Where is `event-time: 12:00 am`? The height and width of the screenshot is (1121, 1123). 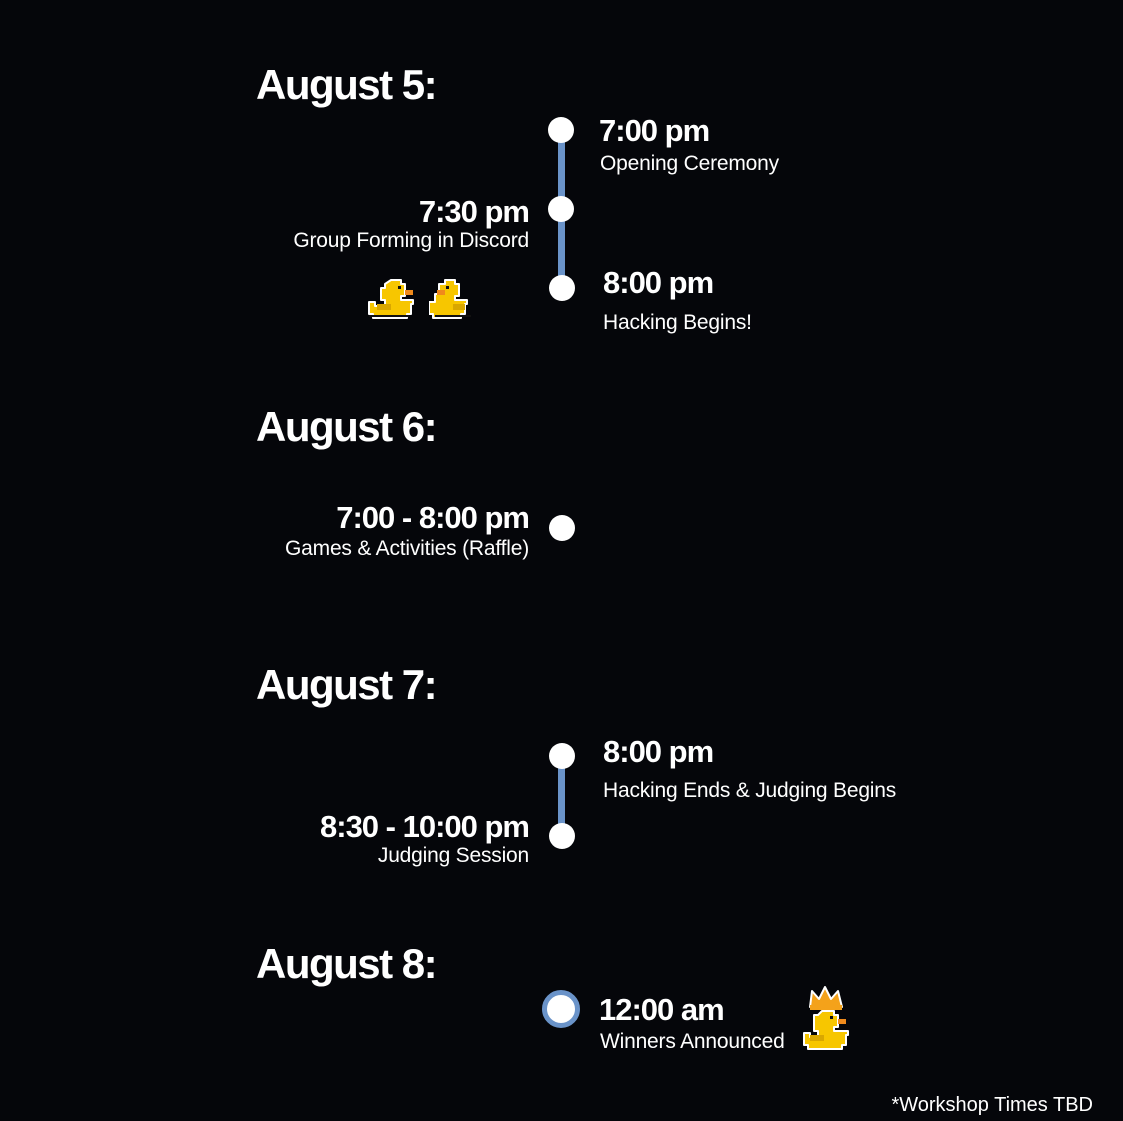
event-time: 12:00 am is located at coordinates (662, 1009).